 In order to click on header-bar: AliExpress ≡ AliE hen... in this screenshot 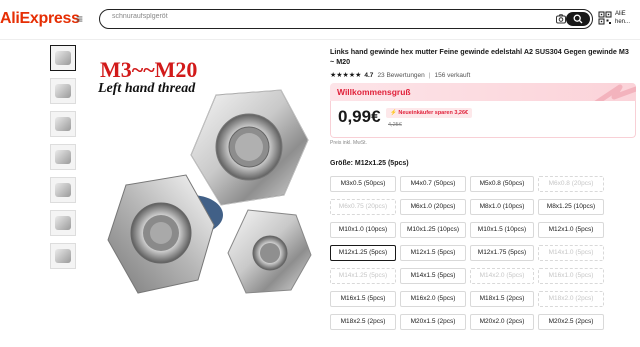, I will do `click(320, 20)`.